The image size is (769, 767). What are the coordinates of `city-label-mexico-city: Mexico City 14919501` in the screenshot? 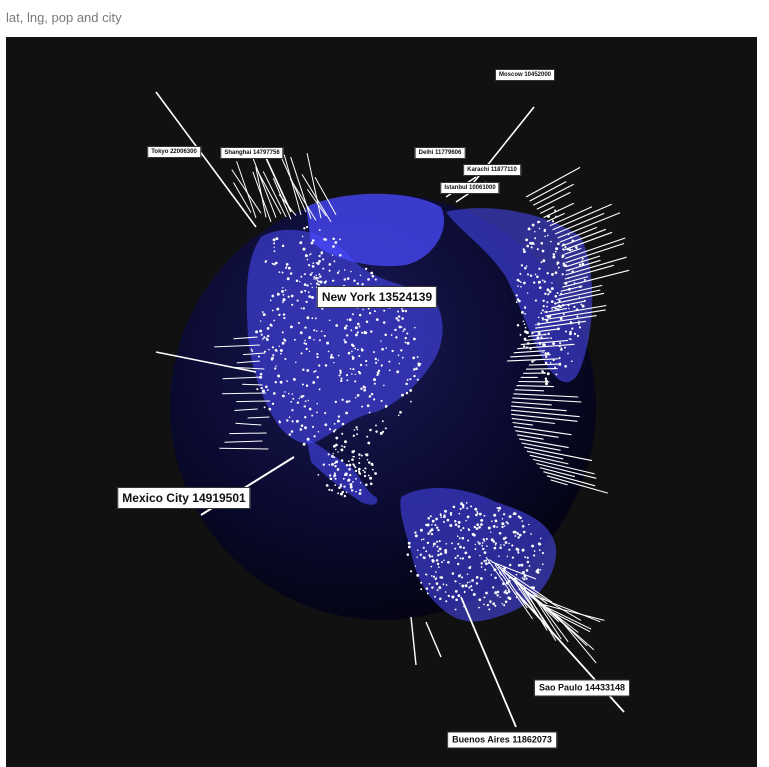 It's located at (184, 498).